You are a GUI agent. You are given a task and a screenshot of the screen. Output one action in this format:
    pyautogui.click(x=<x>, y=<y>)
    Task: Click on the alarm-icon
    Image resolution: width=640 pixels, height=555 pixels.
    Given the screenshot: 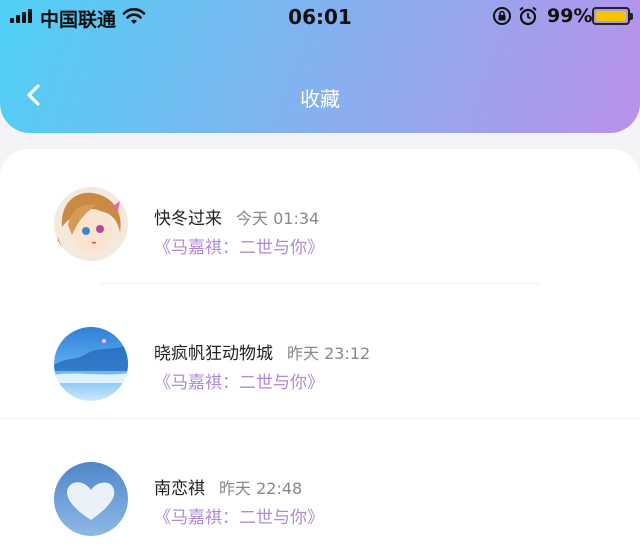 What is the action you would take?
    pyautogui.click(x=528, y=16)
    